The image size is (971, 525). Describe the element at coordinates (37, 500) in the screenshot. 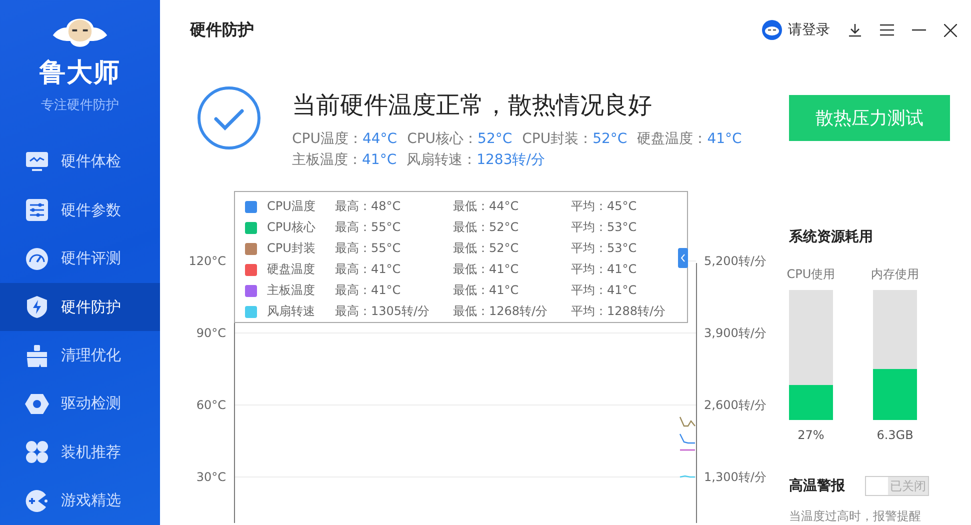

I see `game-icon` at that location.